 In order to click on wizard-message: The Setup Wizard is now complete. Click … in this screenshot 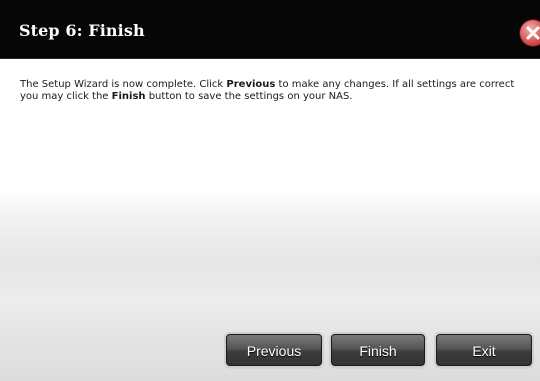, I will do `click(270, 91)`.